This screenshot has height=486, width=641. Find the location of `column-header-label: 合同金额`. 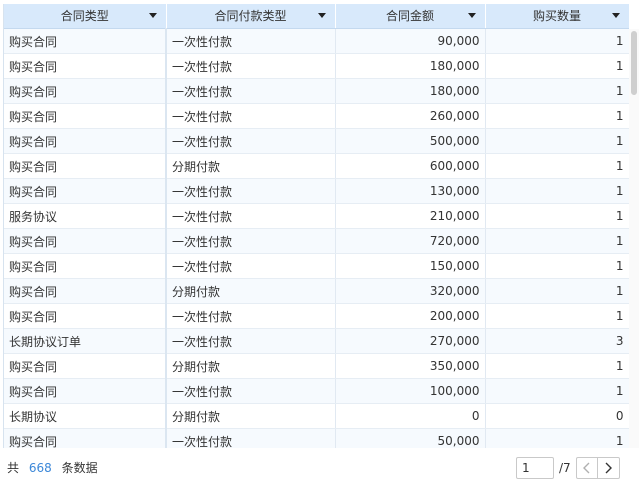

column-header-label: 合同金额 is located at coordinates (409, 16).